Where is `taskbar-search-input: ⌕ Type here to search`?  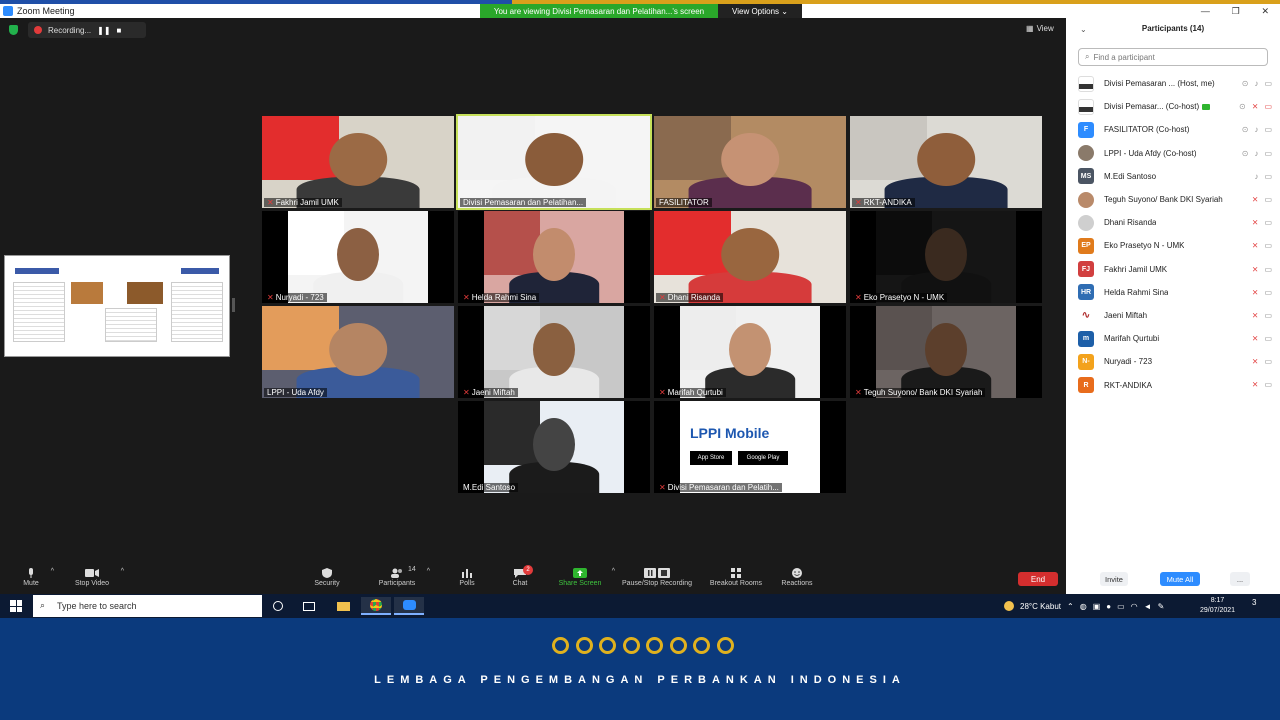
taskbar-search-input: ⌕ Type here to search is located at coordinates (147, 606).